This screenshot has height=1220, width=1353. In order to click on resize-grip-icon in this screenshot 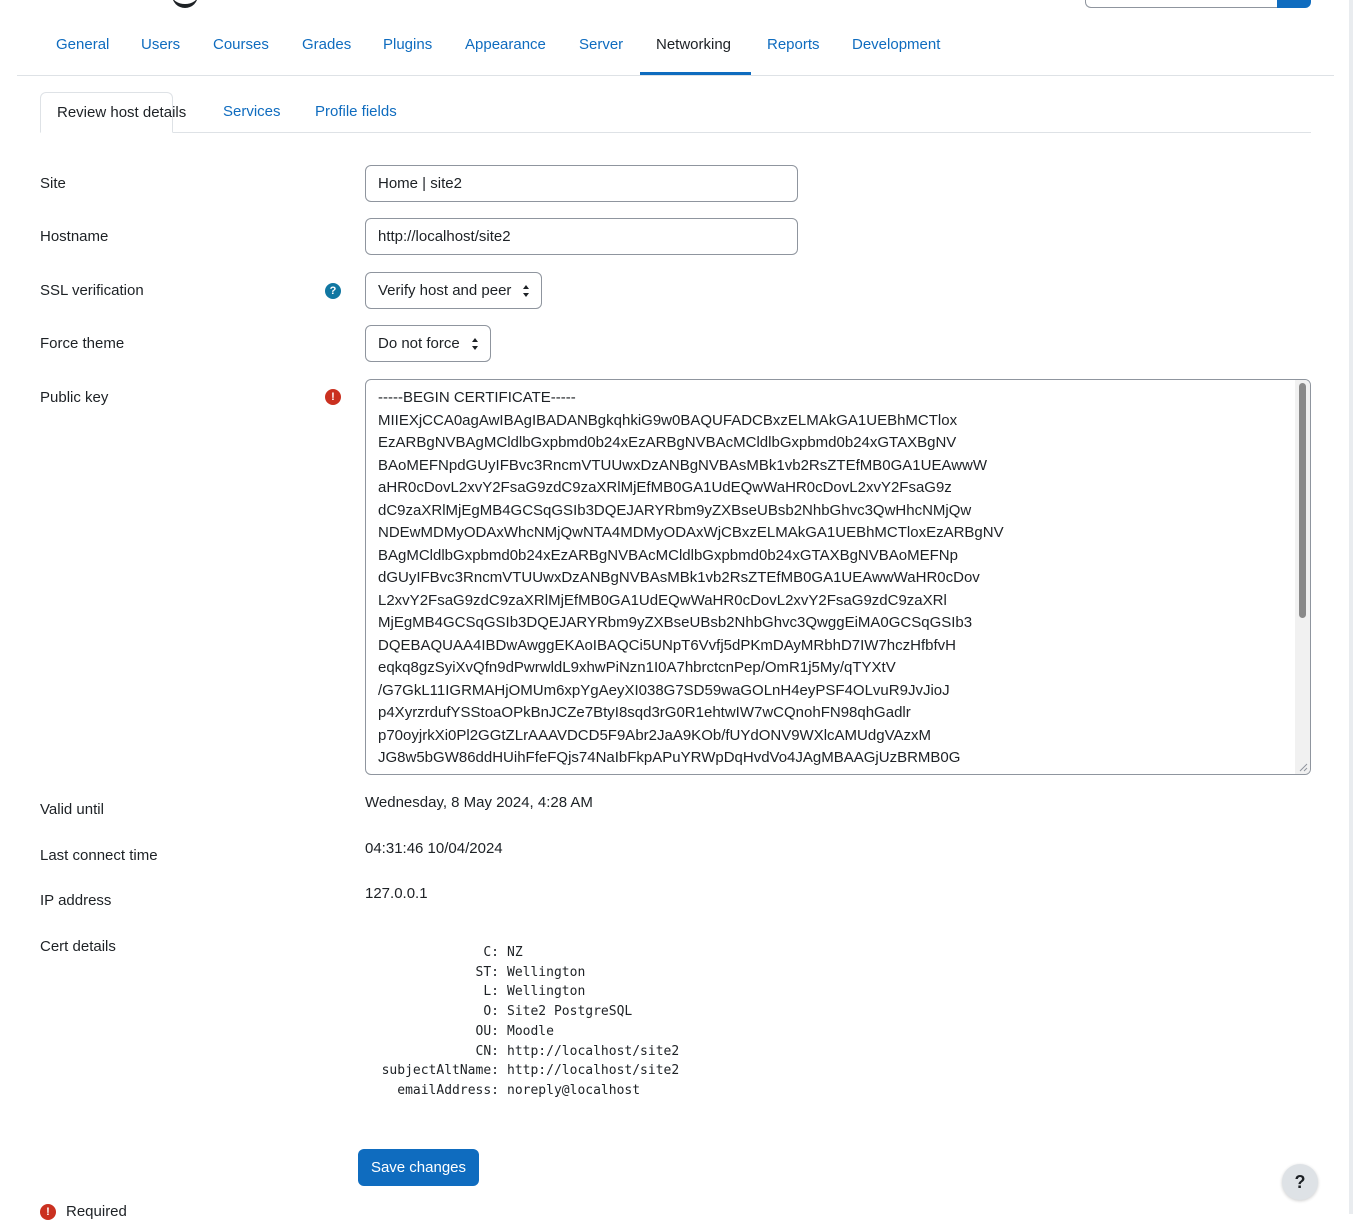, I will do `click(1303, 767)`.